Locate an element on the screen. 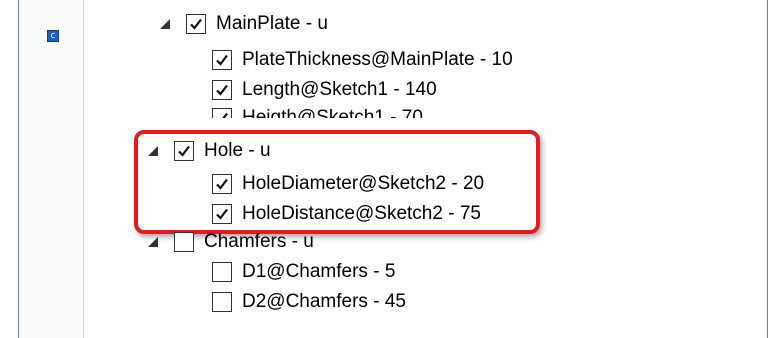  tree-group-chamfers: Chamfers - u is located at coordinates (231, 242).